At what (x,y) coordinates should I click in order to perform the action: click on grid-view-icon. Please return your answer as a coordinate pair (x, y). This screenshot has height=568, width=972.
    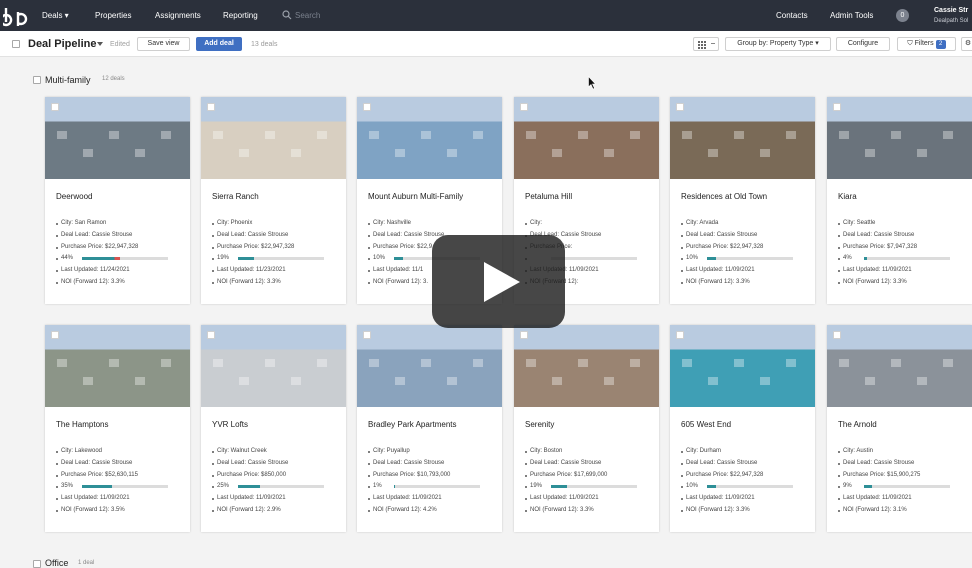
    Looking at the image, I should click on (706, 44).